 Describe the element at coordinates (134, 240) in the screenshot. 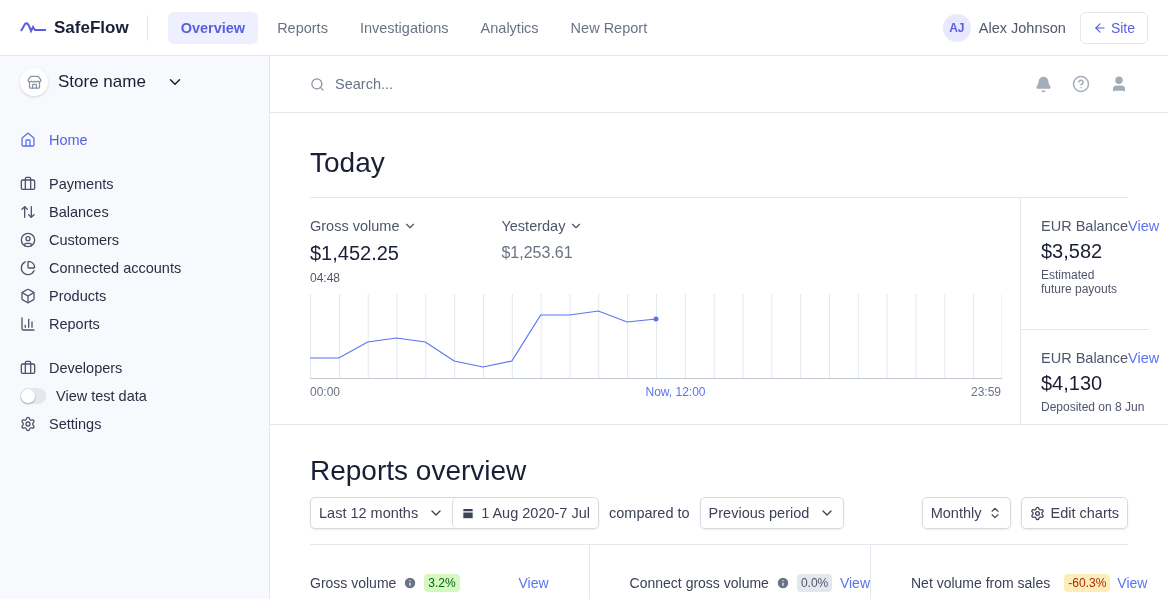

I see `sidebar-item: Customers` at that location.